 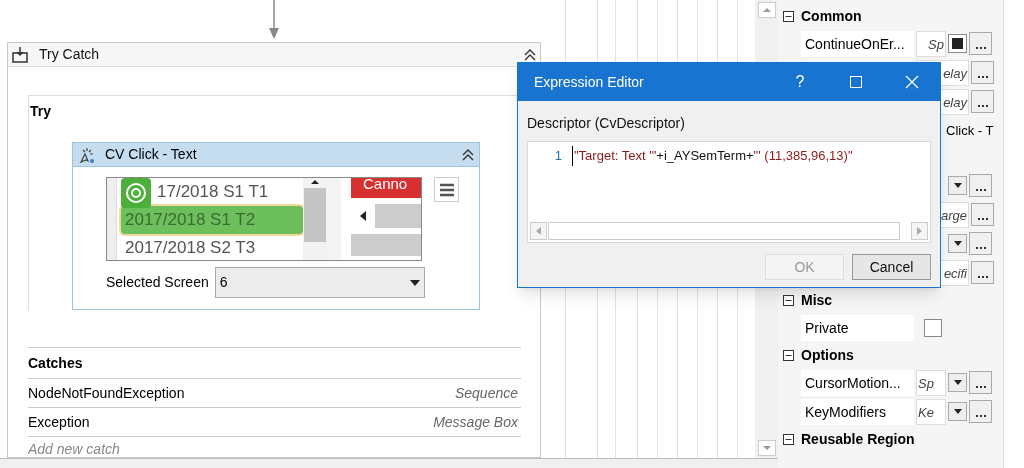 I want to click on try-catch-title: Try Catch, so click(x=70, y=54).